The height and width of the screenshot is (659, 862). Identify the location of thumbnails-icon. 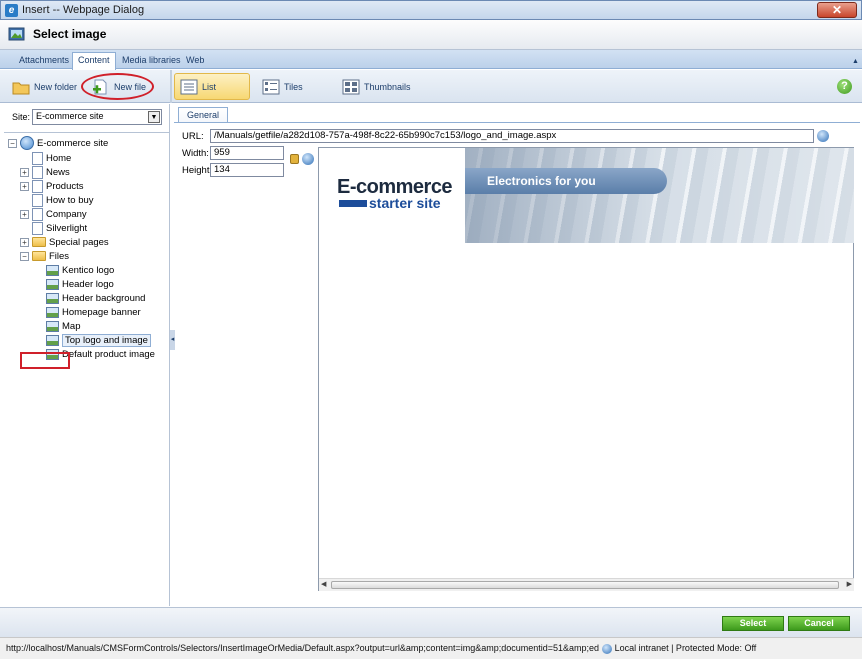
(351, 87).